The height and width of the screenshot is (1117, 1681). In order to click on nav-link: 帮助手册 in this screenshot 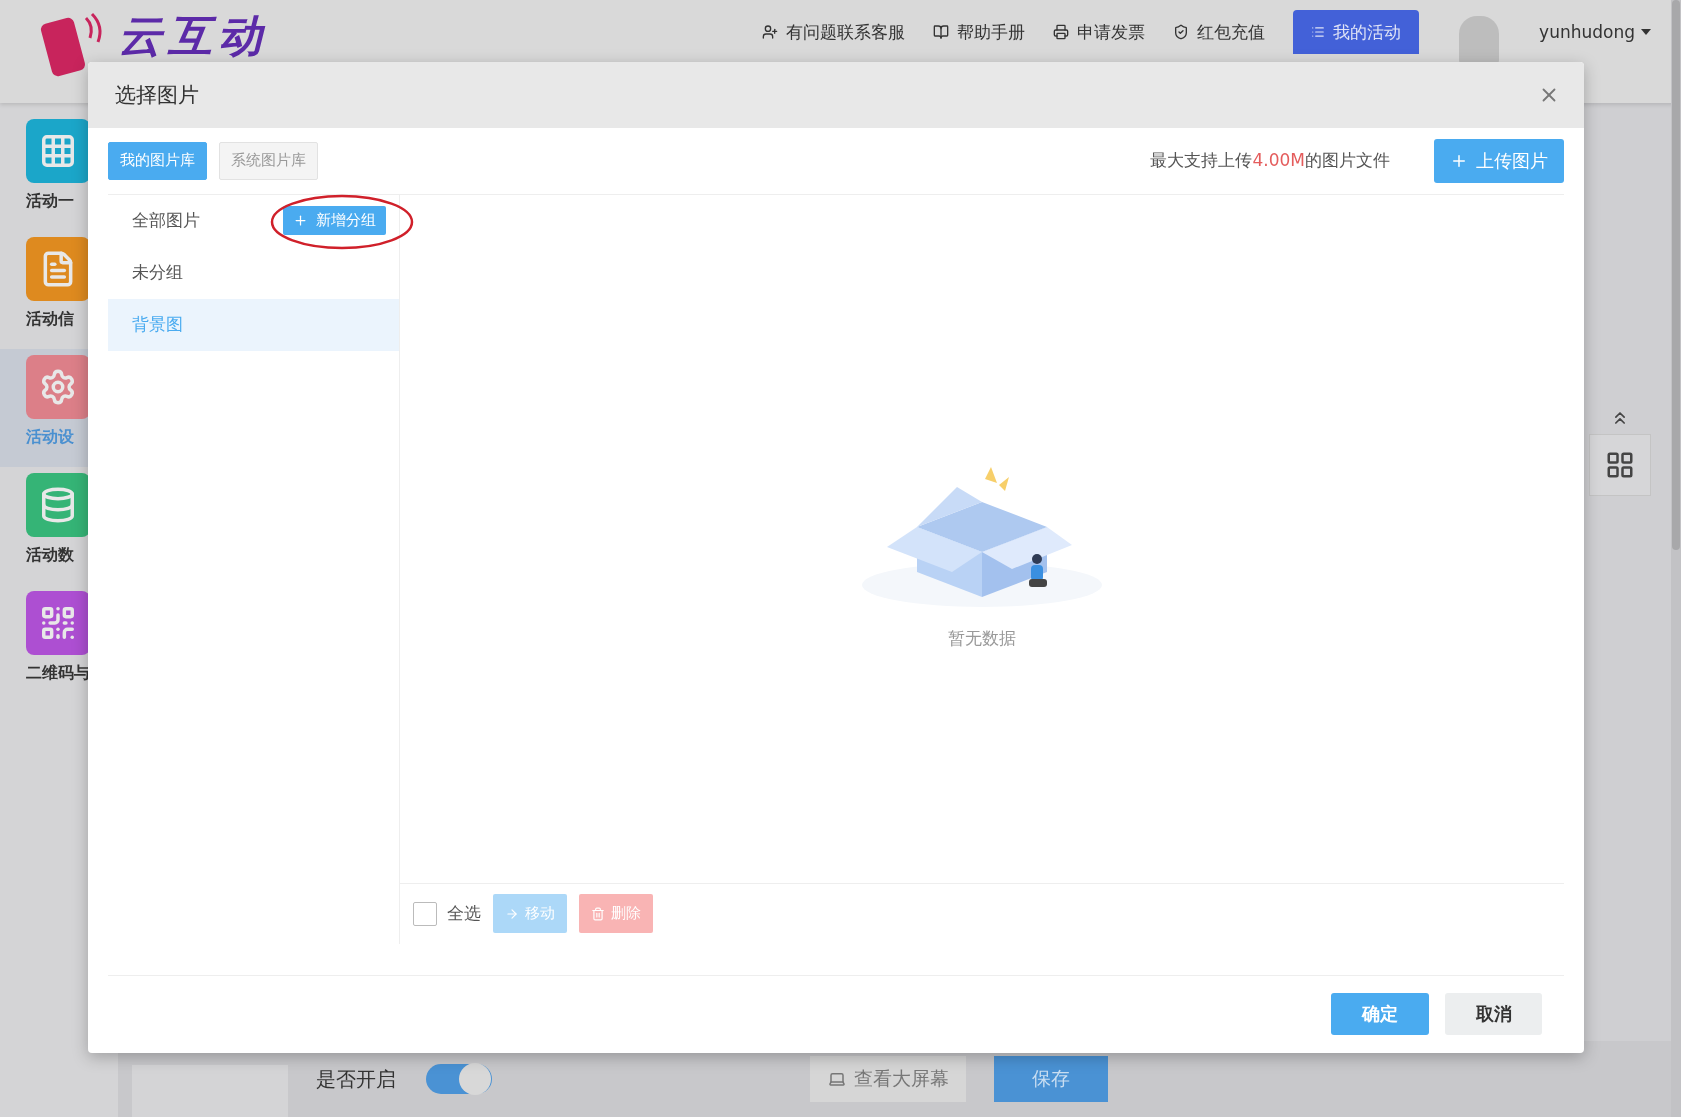, I will do `click(979, 32)`.